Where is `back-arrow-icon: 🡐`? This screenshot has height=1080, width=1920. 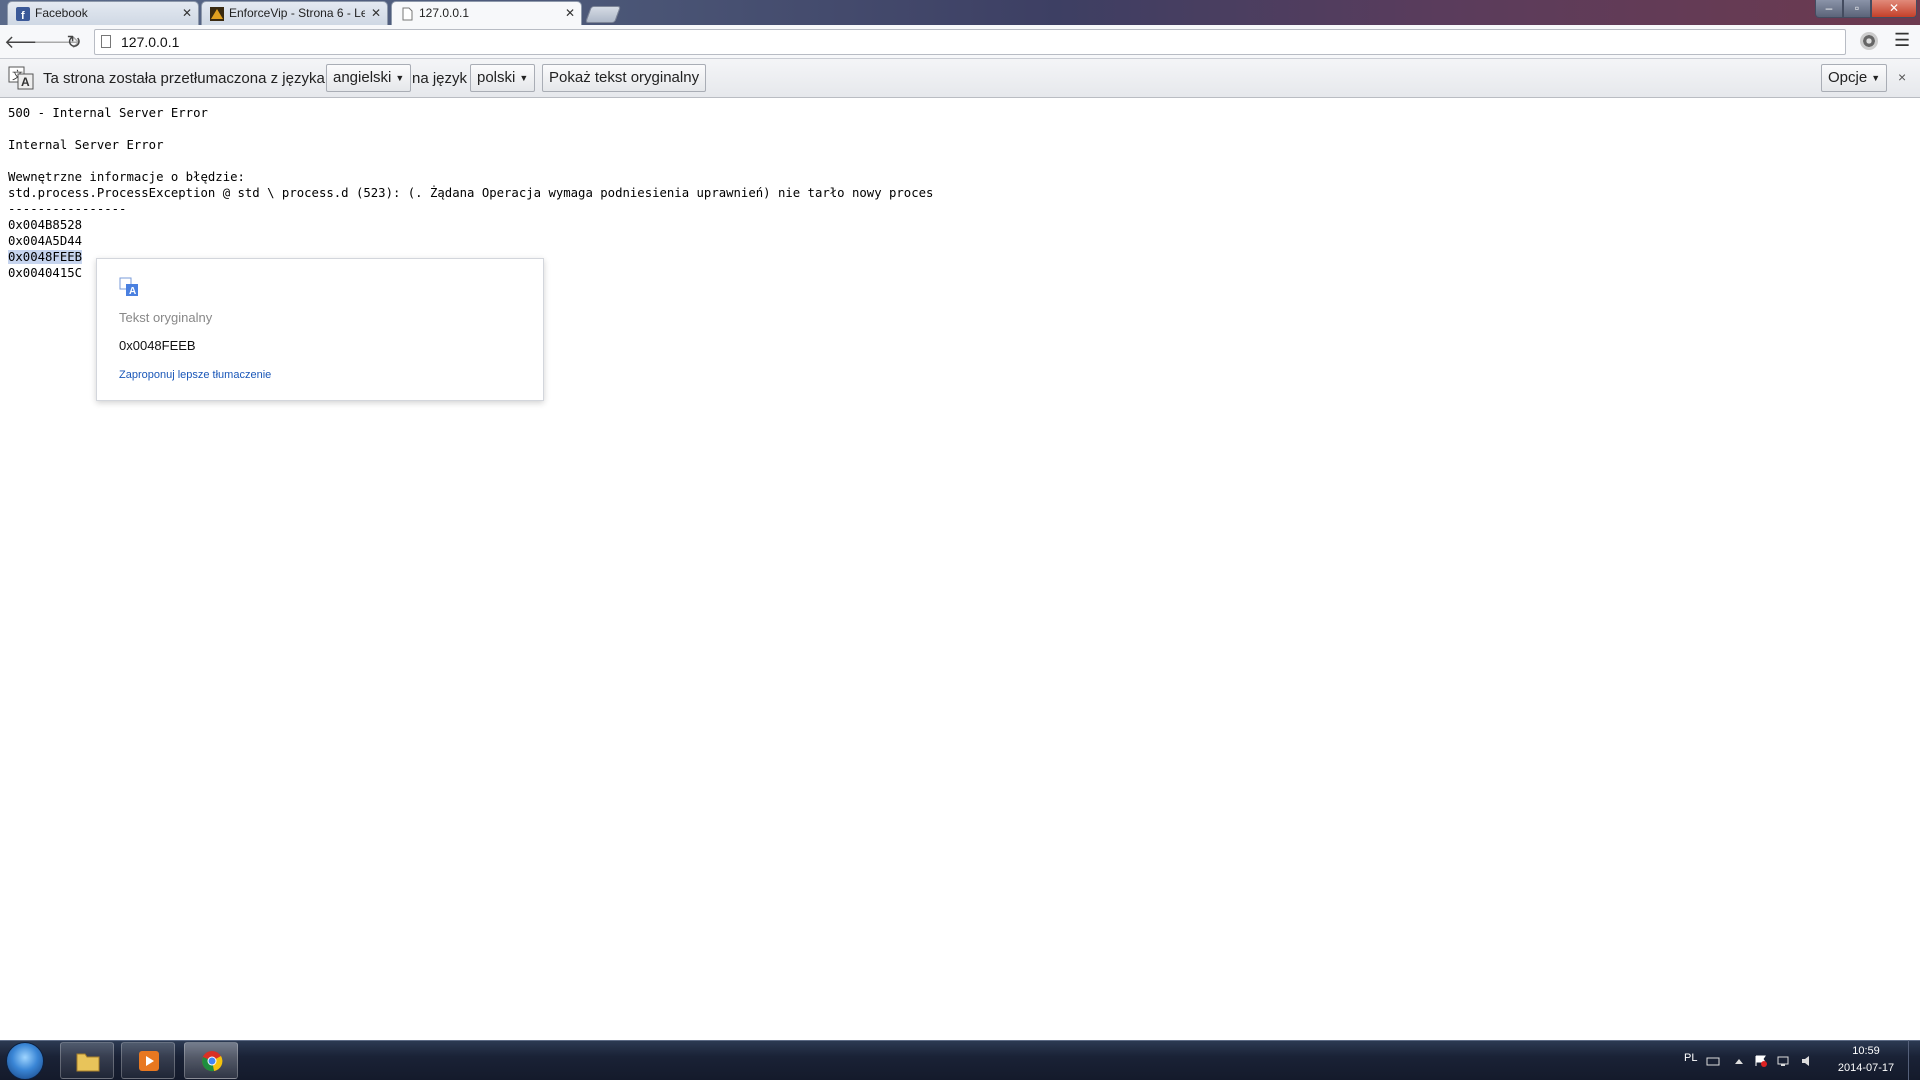 back-arrow-icon: 🡐 is located at coordinates (28, 42).